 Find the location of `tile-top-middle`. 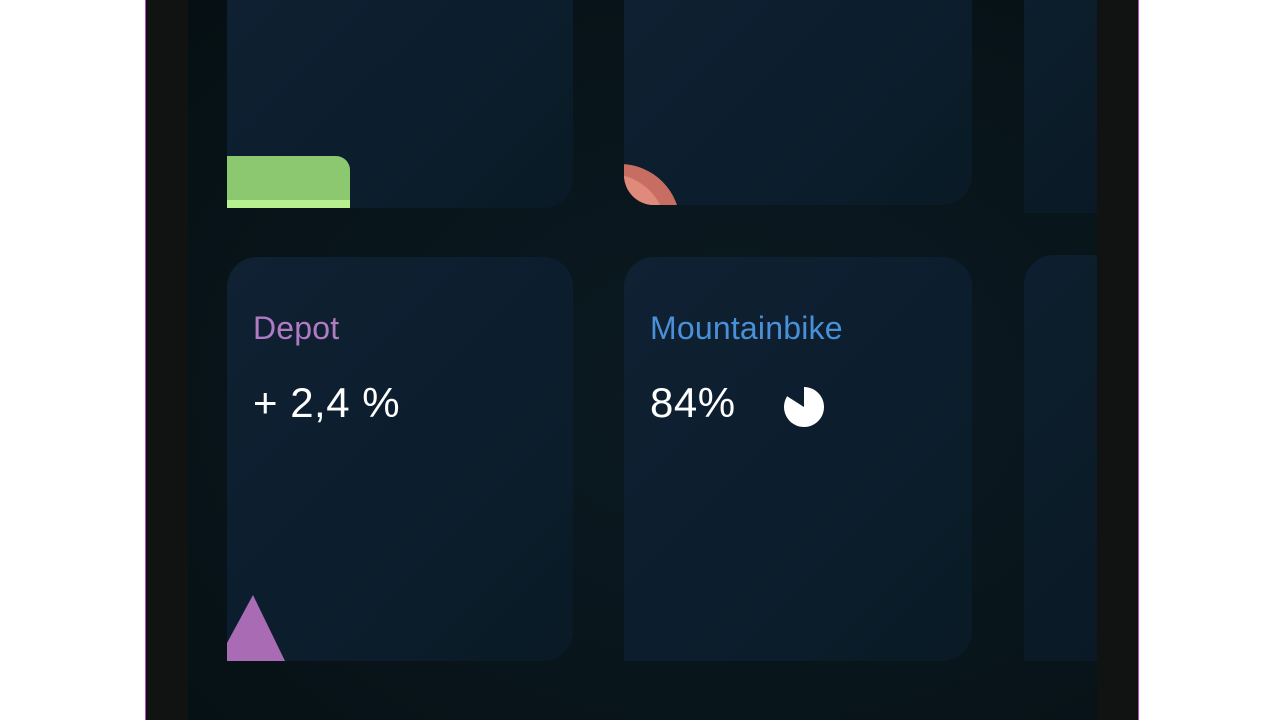

tile-top-middle is located at coordinates (798, 102).